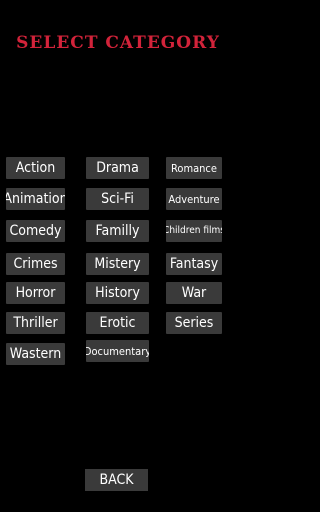 The height and width of the screenshot is (512, 320). I want to click on category-history-button: History, so click(117, 293).